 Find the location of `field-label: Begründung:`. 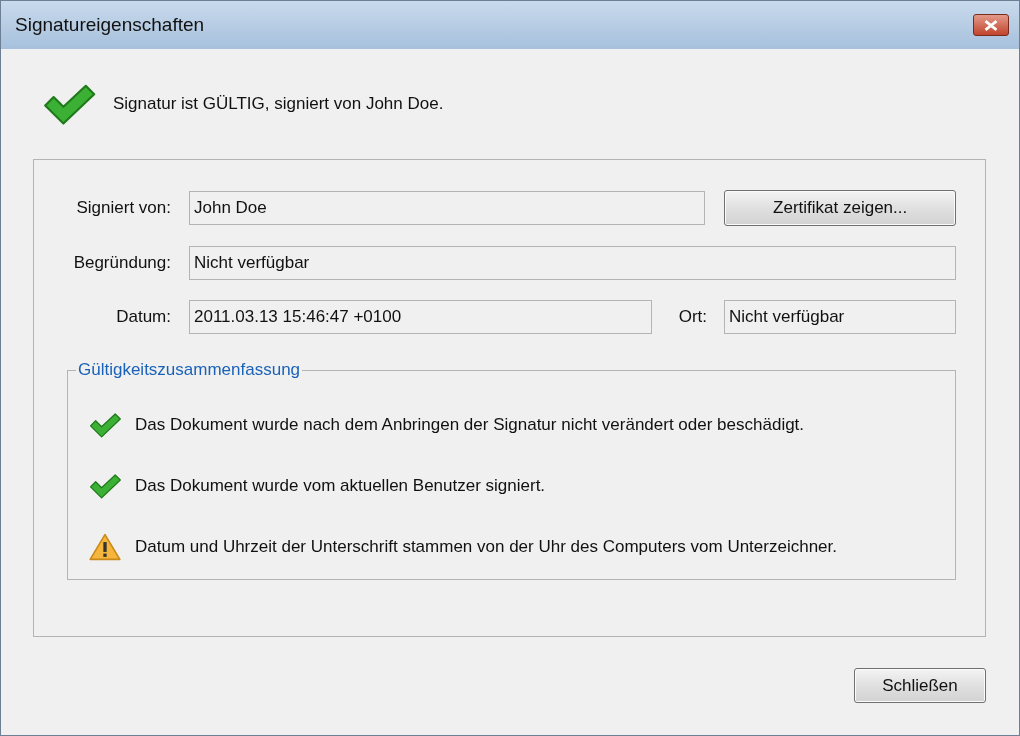

field-label: Begründung: is located at coordinates (122, 263).